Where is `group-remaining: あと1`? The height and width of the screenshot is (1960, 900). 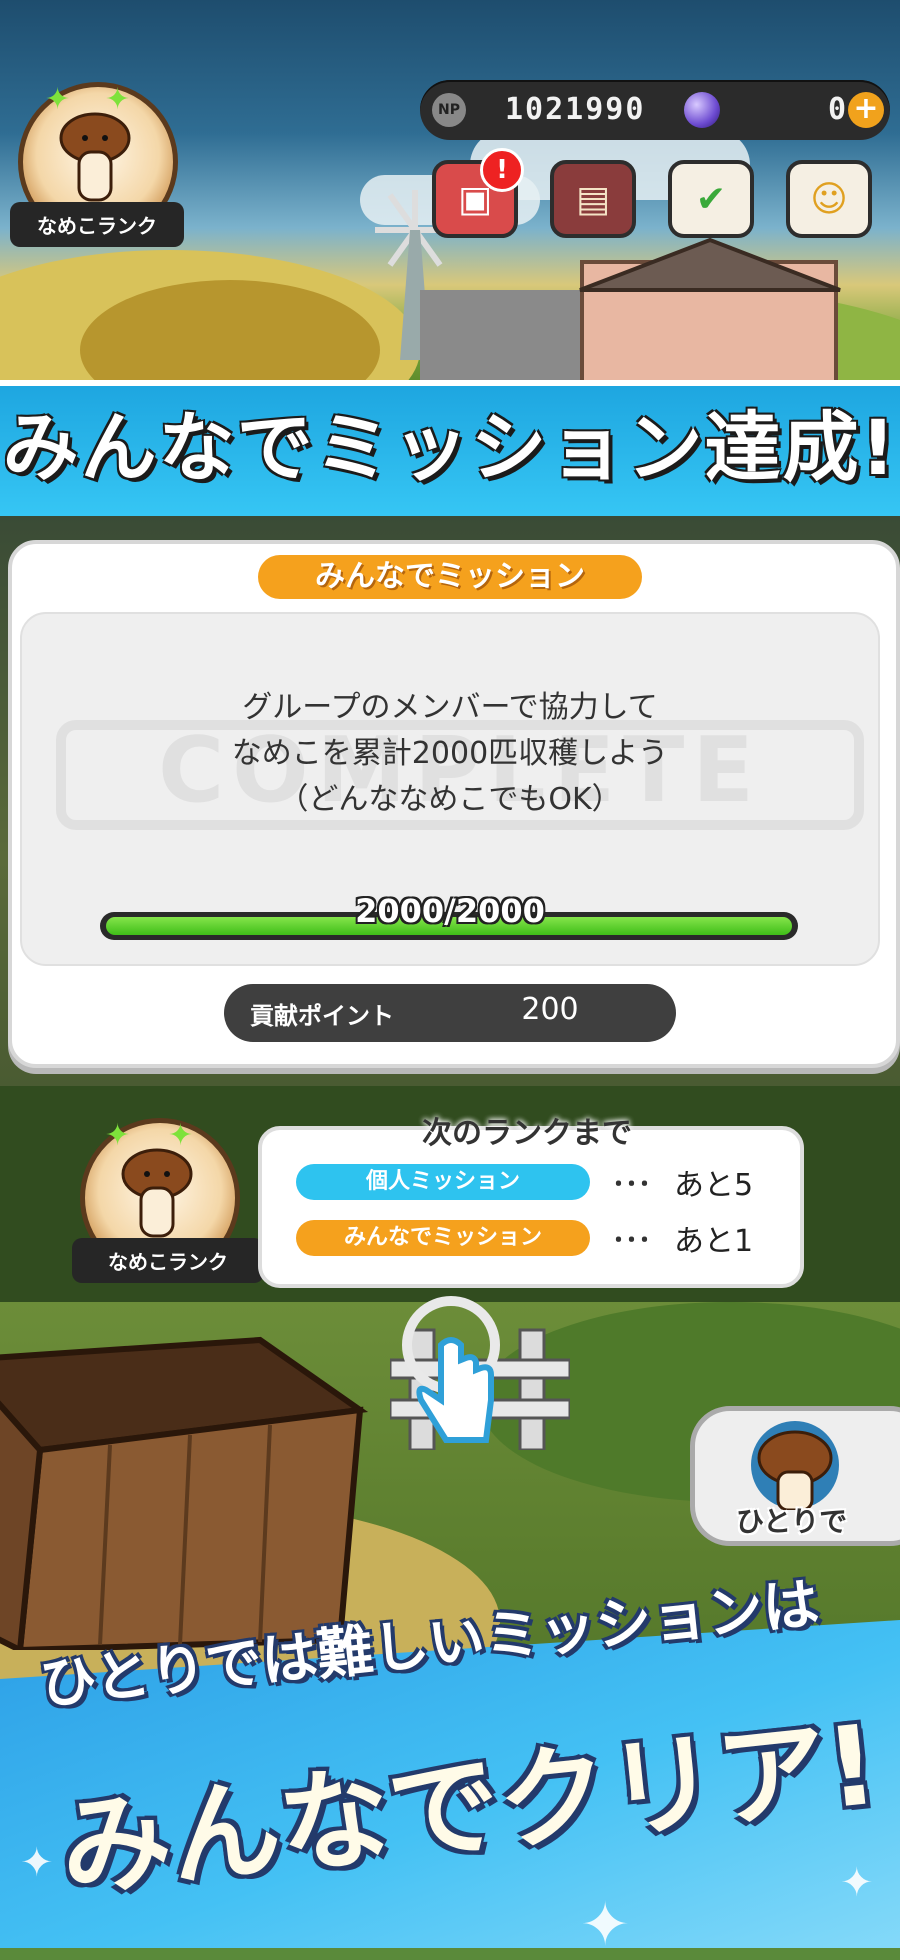
group-remaining: あと1 is located at coordinates (714, 1241).